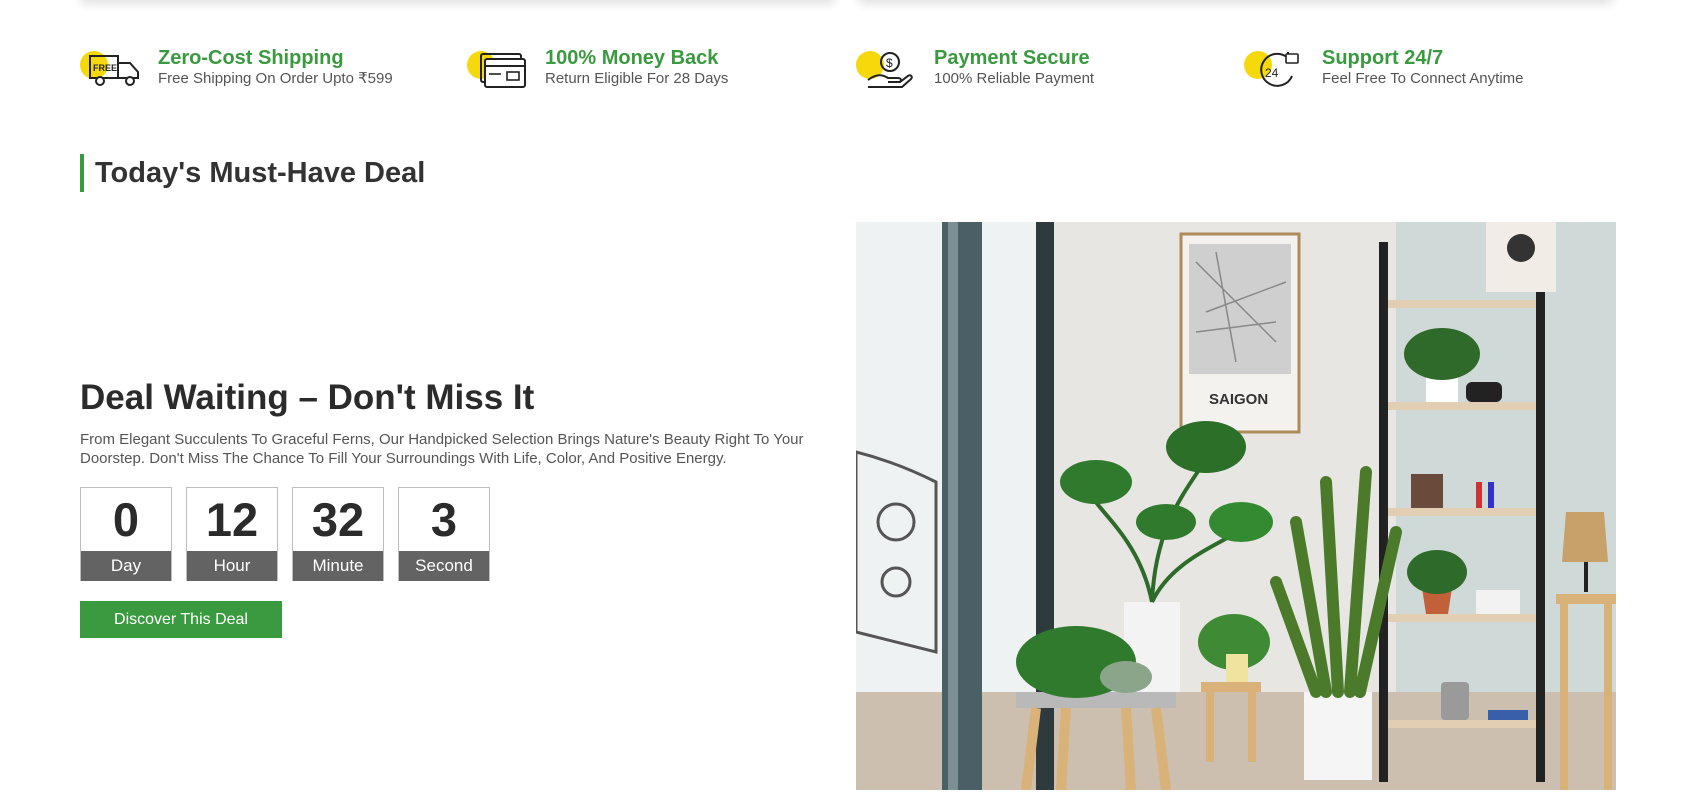 Image resolution: width=1686 pixels, height=810 pixels. I want to click on feature-subtitle: Return Eligible For 28 Days, so click(637, 78).